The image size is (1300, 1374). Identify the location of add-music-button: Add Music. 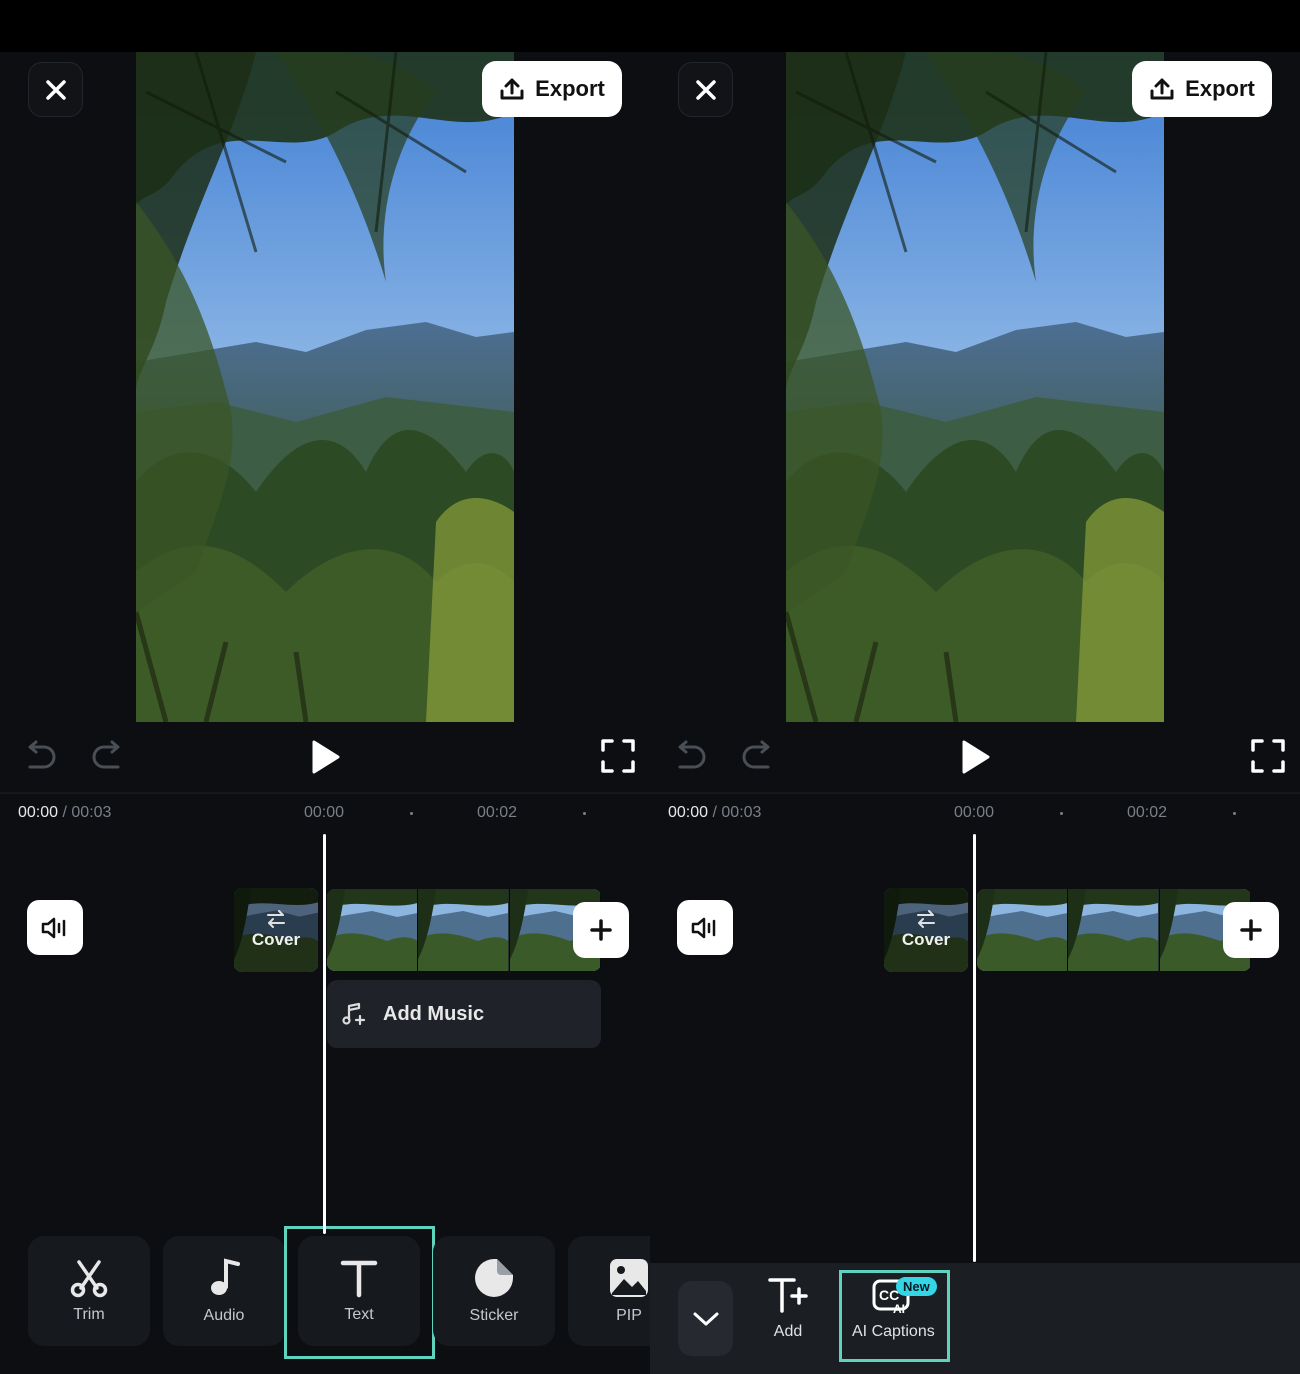
(464, 1014).